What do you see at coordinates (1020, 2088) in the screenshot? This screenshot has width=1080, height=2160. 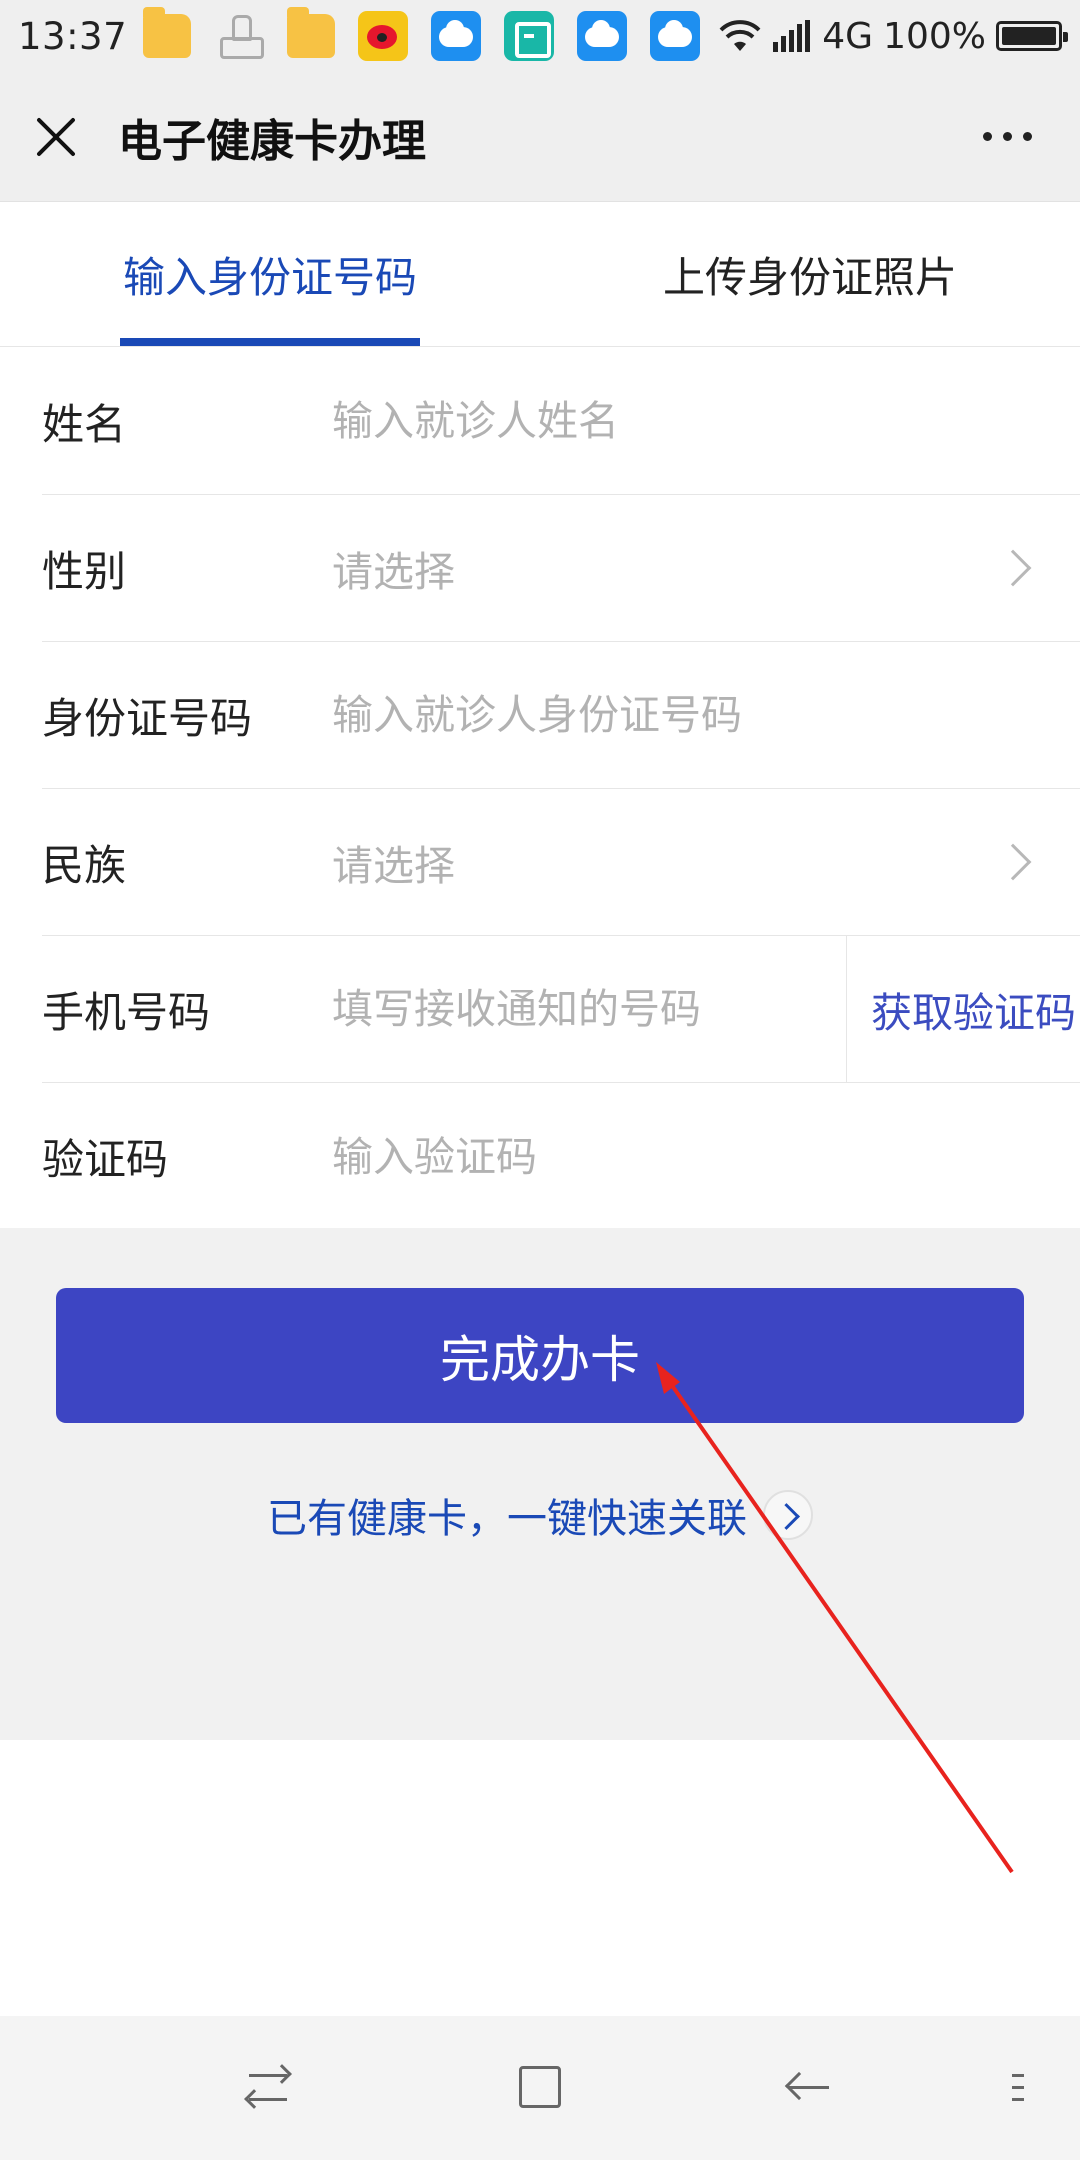 I see `menu-icon` at bounding box center [1020, 2088].